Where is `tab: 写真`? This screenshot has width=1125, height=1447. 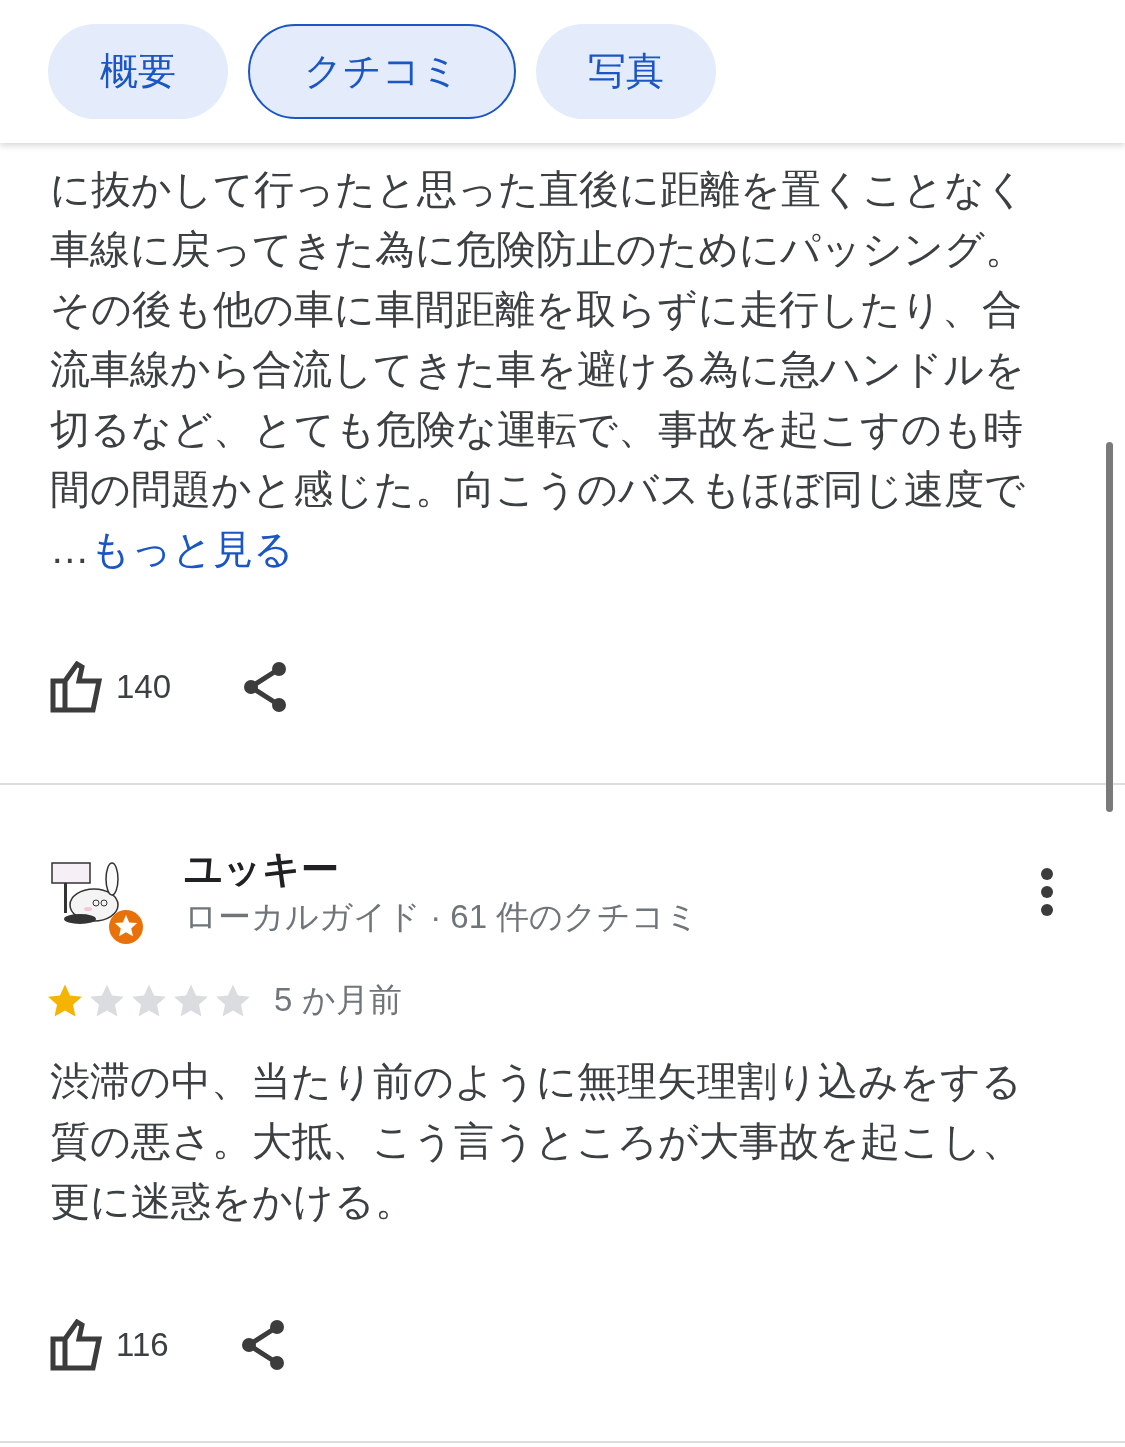
tab: 写真 is located at coordinates (626, 71).